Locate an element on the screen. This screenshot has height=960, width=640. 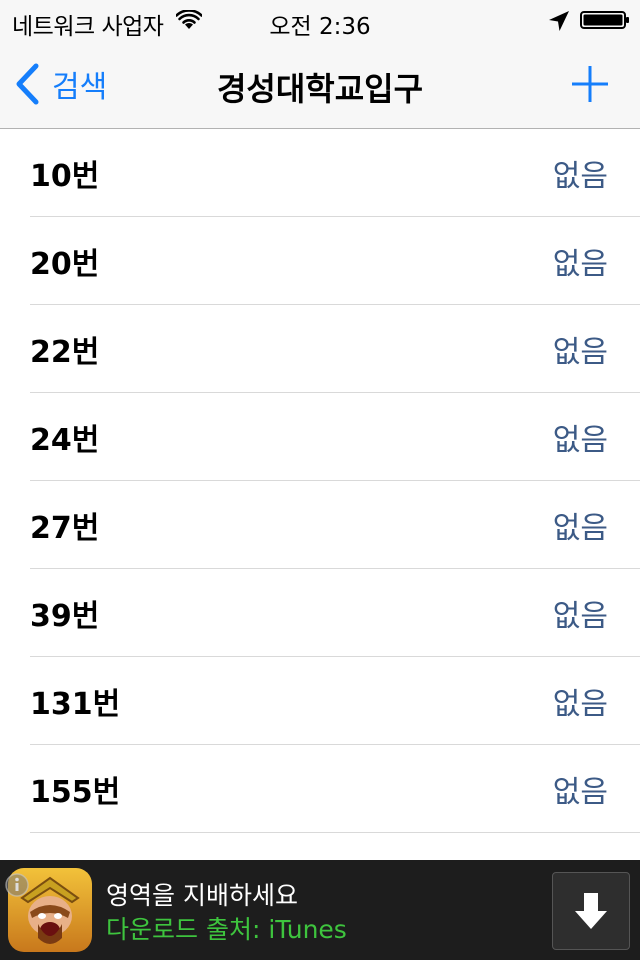
route-row-24: 24번 없음 is located at coordinates (335, 437).